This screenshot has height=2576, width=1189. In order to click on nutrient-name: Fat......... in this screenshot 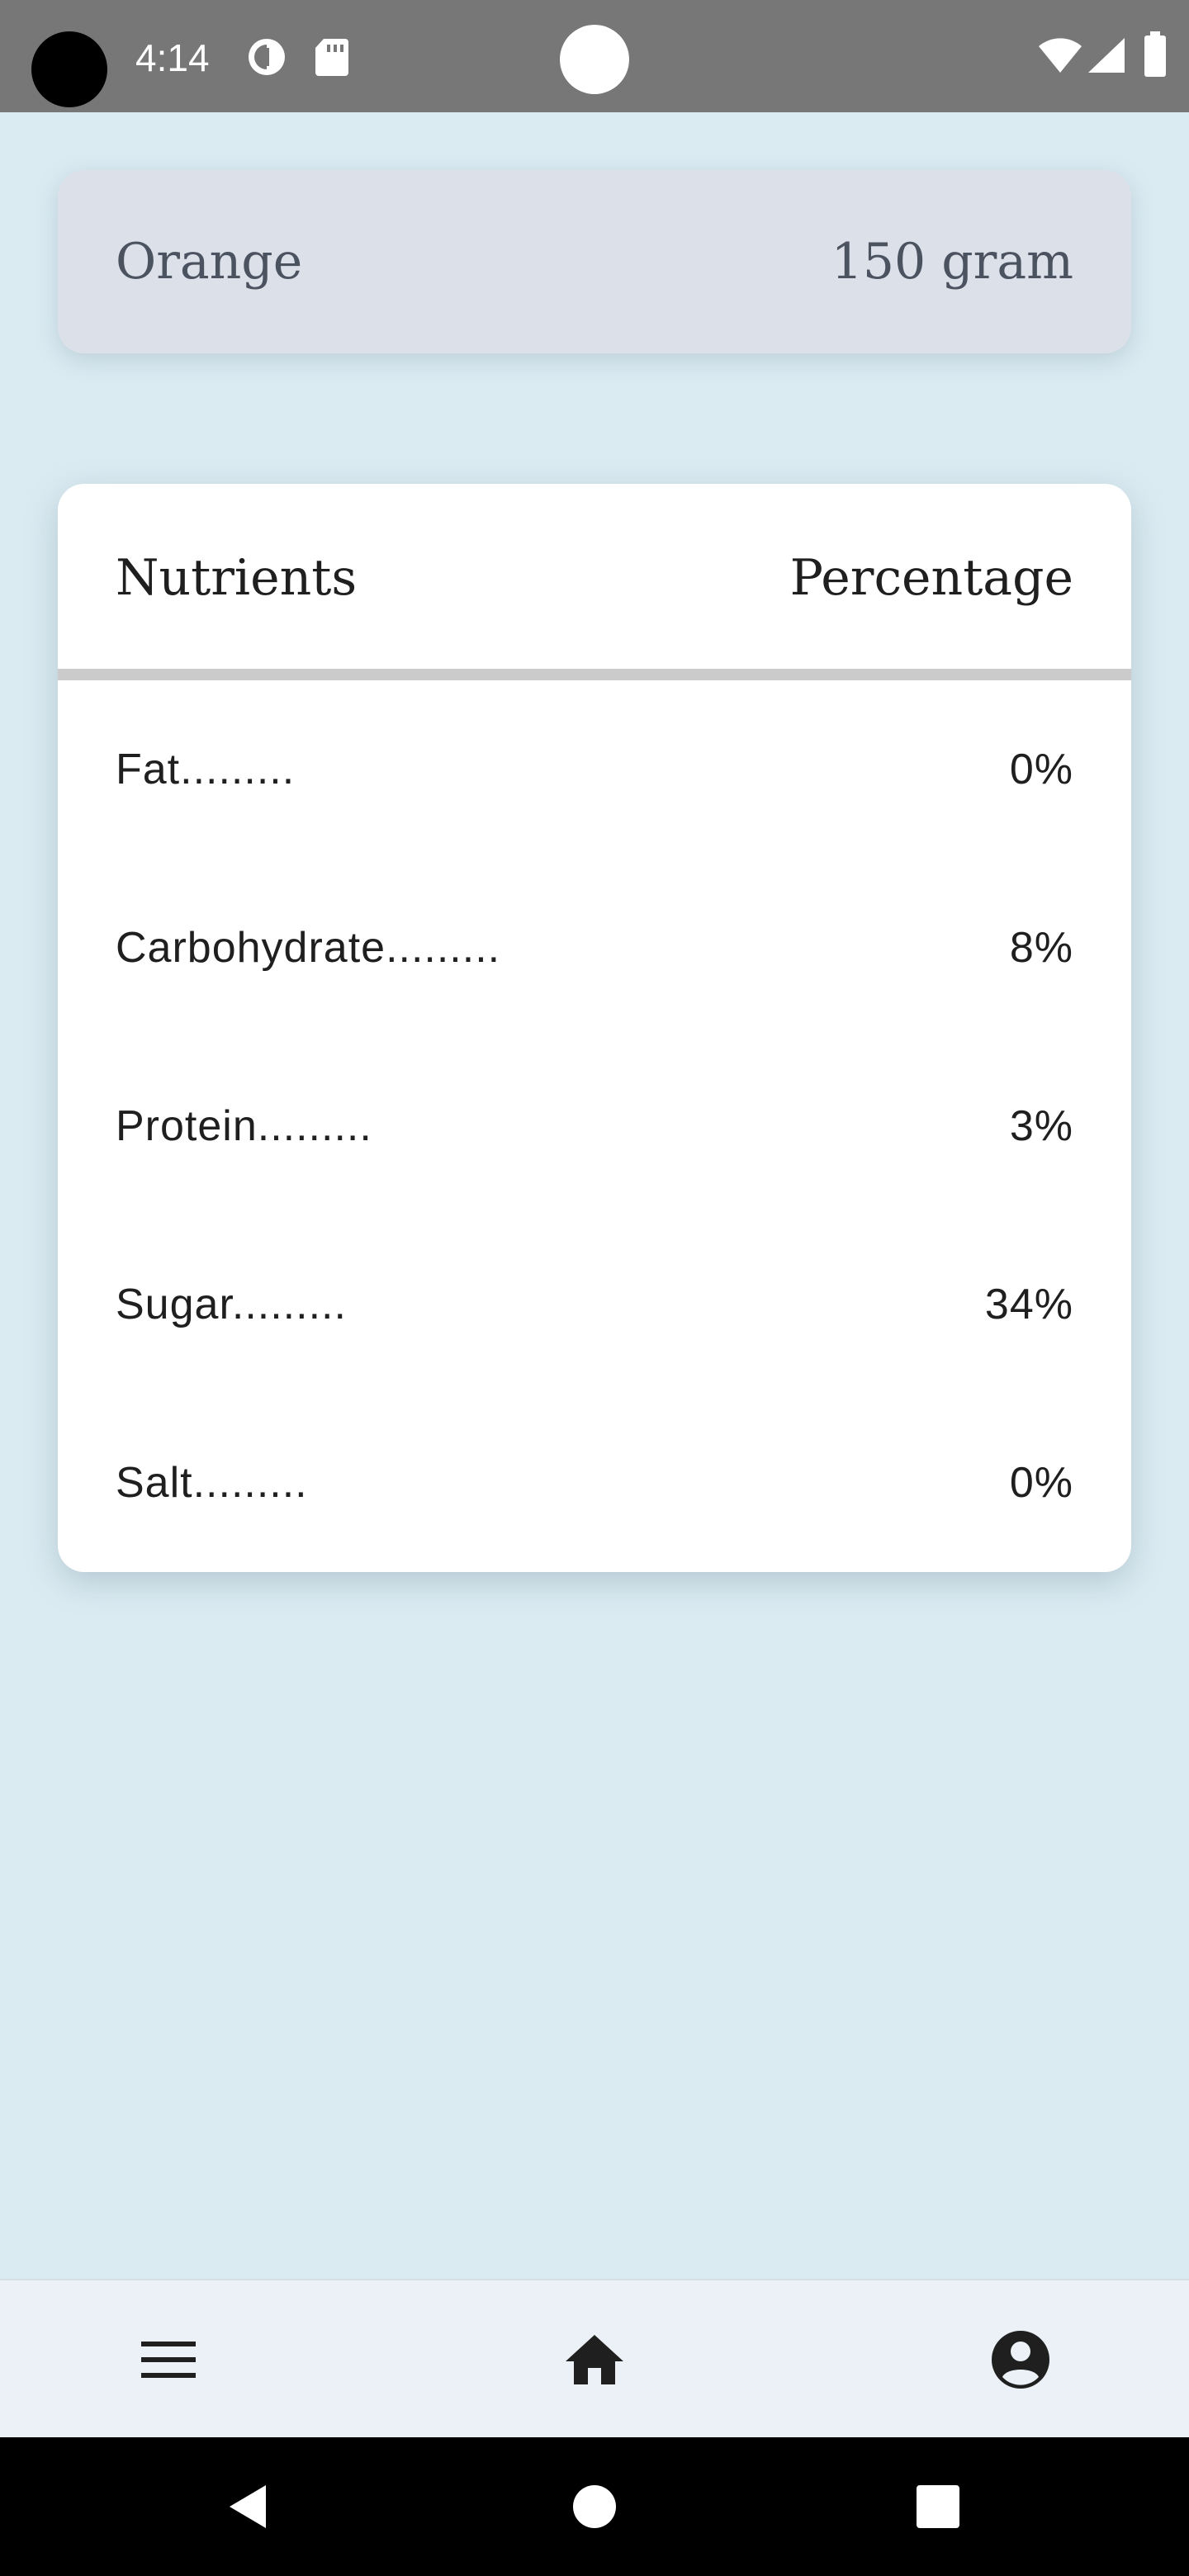, I will do `click(206, 769)`.